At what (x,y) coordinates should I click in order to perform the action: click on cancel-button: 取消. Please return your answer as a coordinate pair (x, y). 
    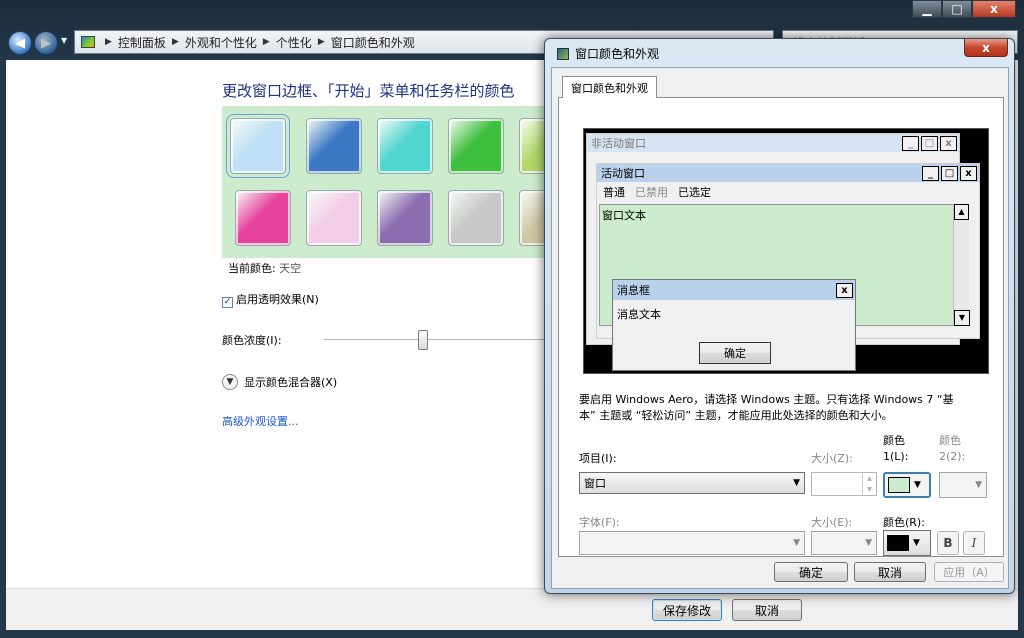
    Looking at the image, I should click on (767, 610).